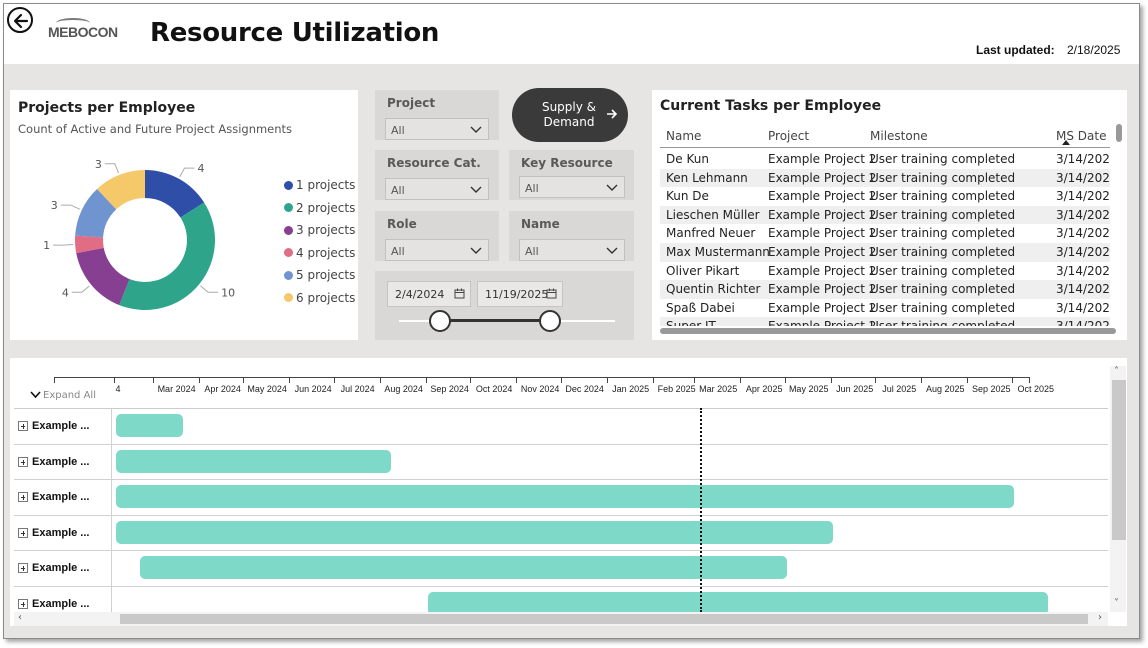 This screenshot has width=1148, height=648. Describe the element at coordinates (267, 389) in the screenshot. I see `axis-tick-label: May 2024` at that location.